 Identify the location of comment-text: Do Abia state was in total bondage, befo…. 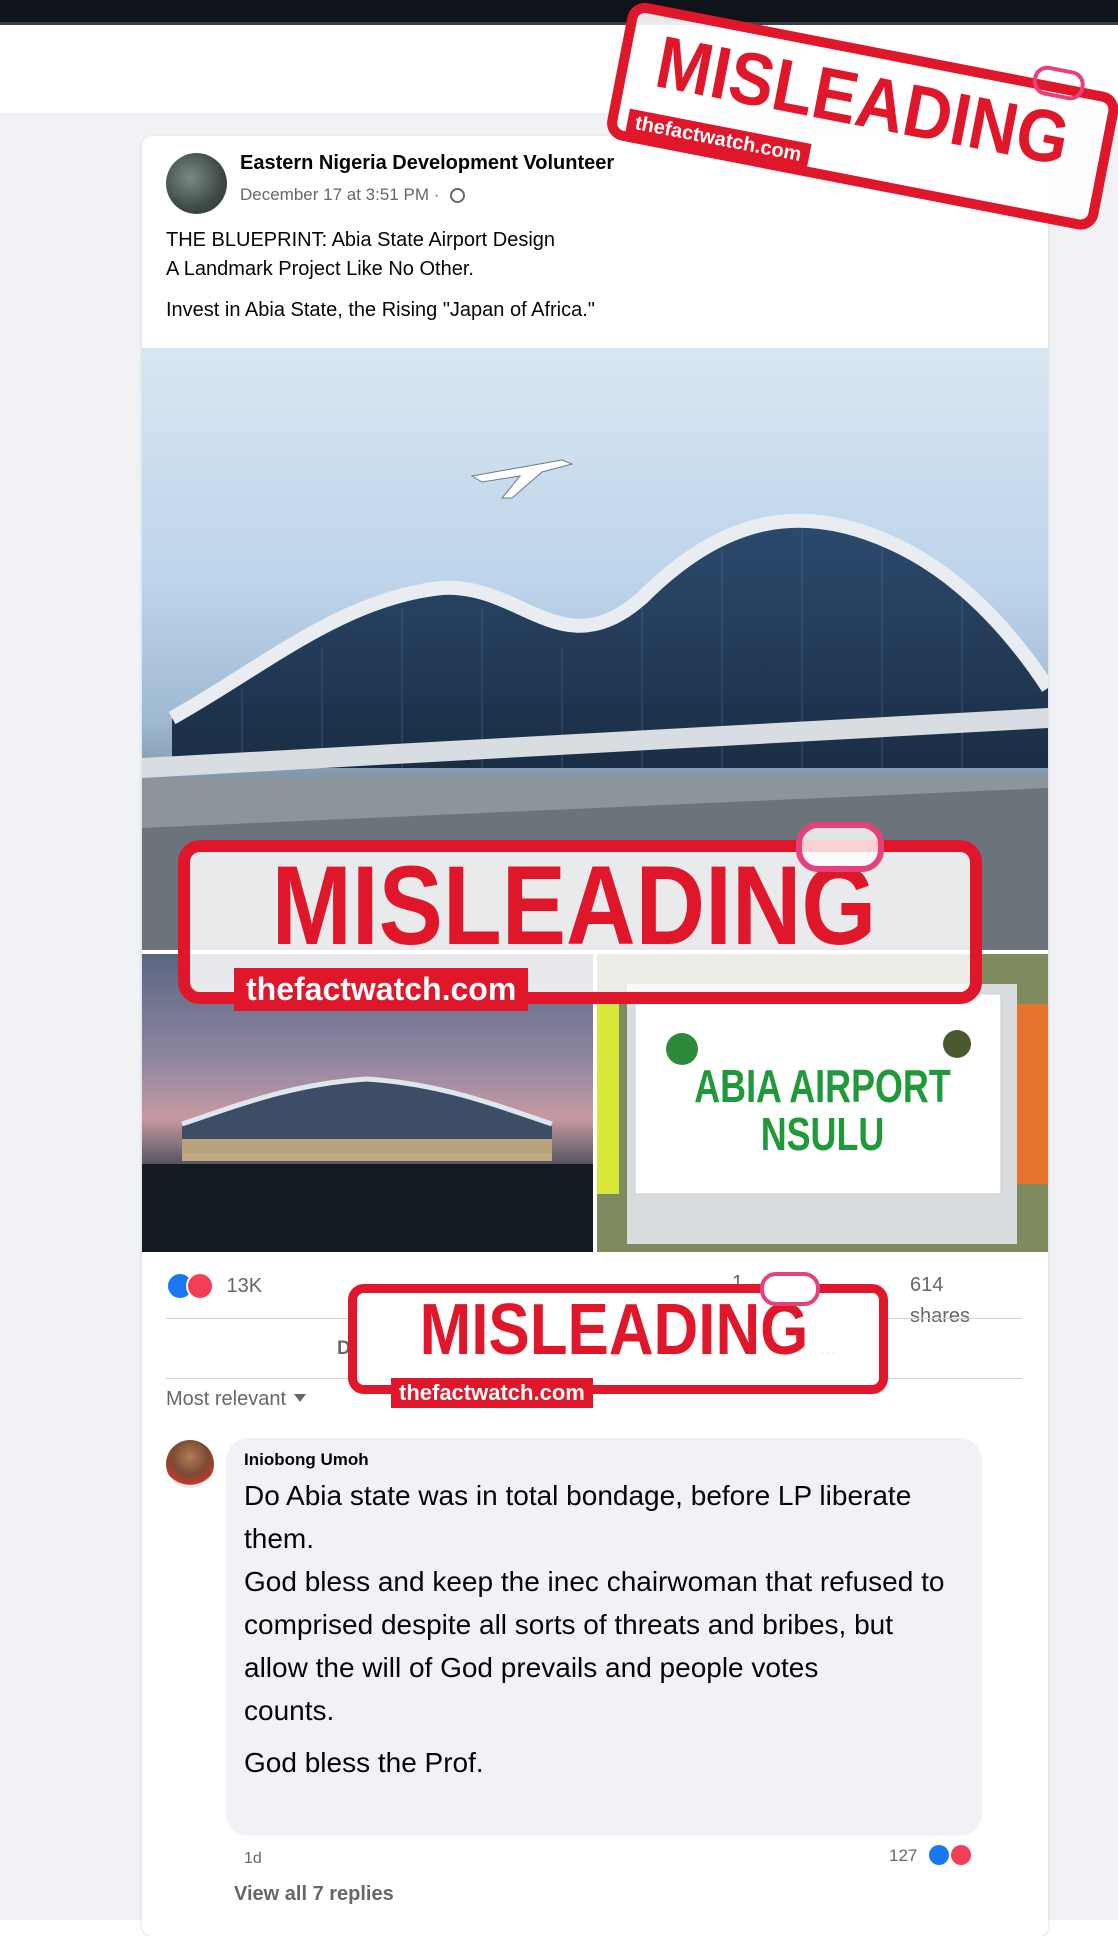
(604, 1629).